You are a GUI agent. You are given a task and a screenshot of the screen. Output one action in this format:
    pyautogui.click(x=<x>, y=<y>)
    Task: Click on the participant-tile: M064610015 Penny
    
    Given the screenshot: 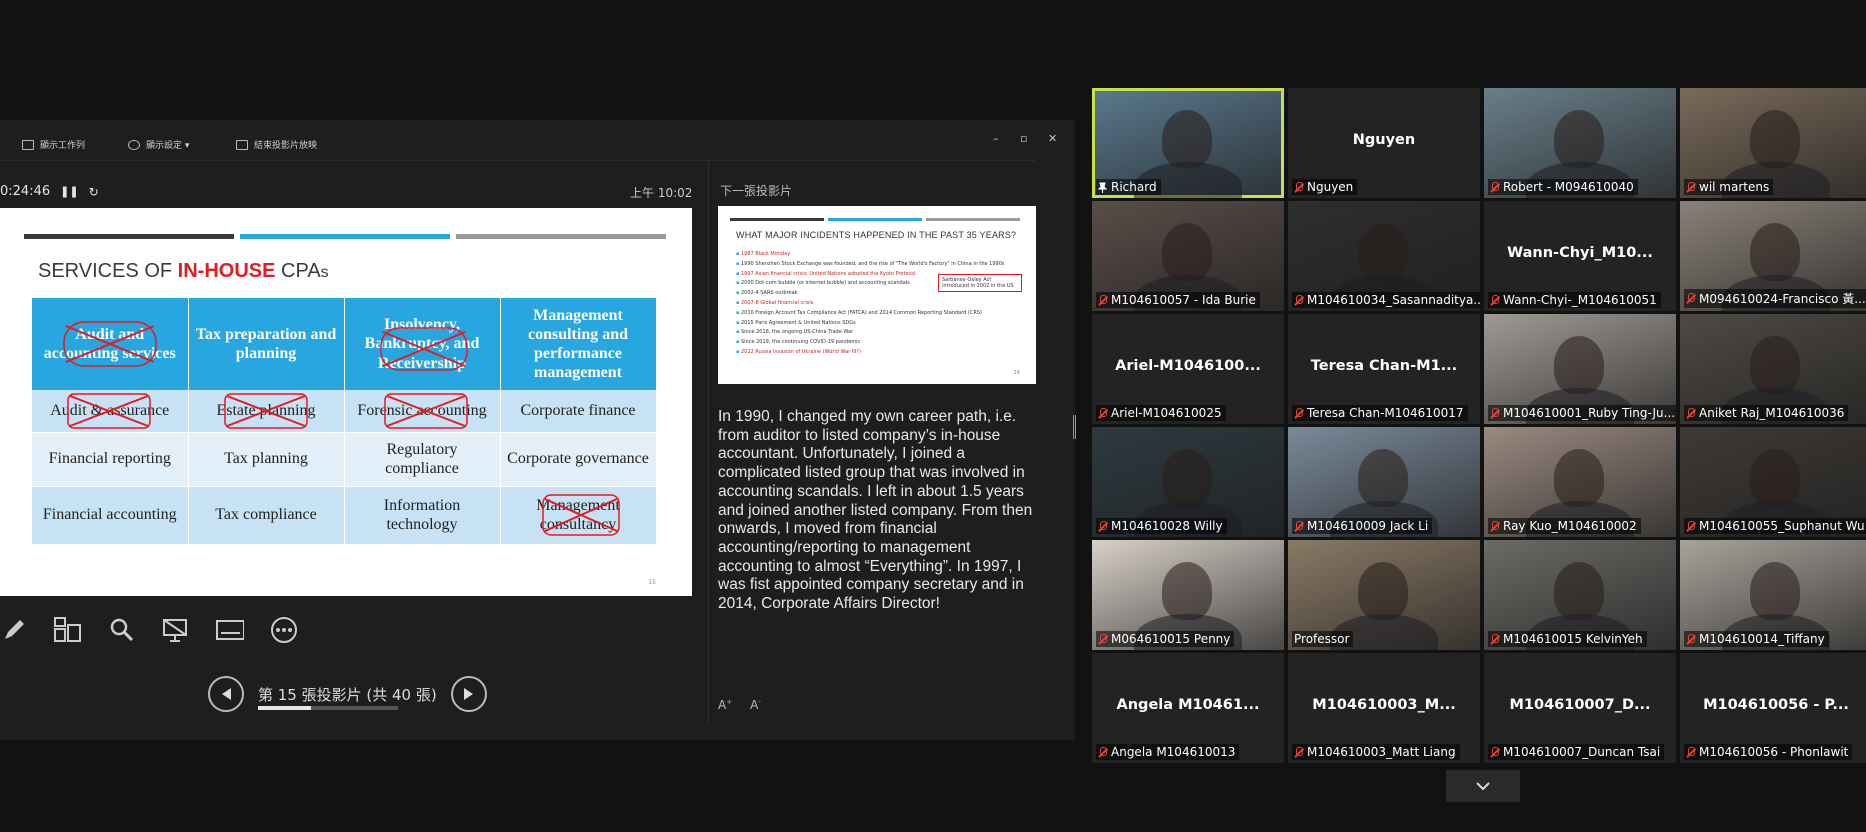 What is the action you would take?
    pyautogui.click(x=1188, y=595)
    